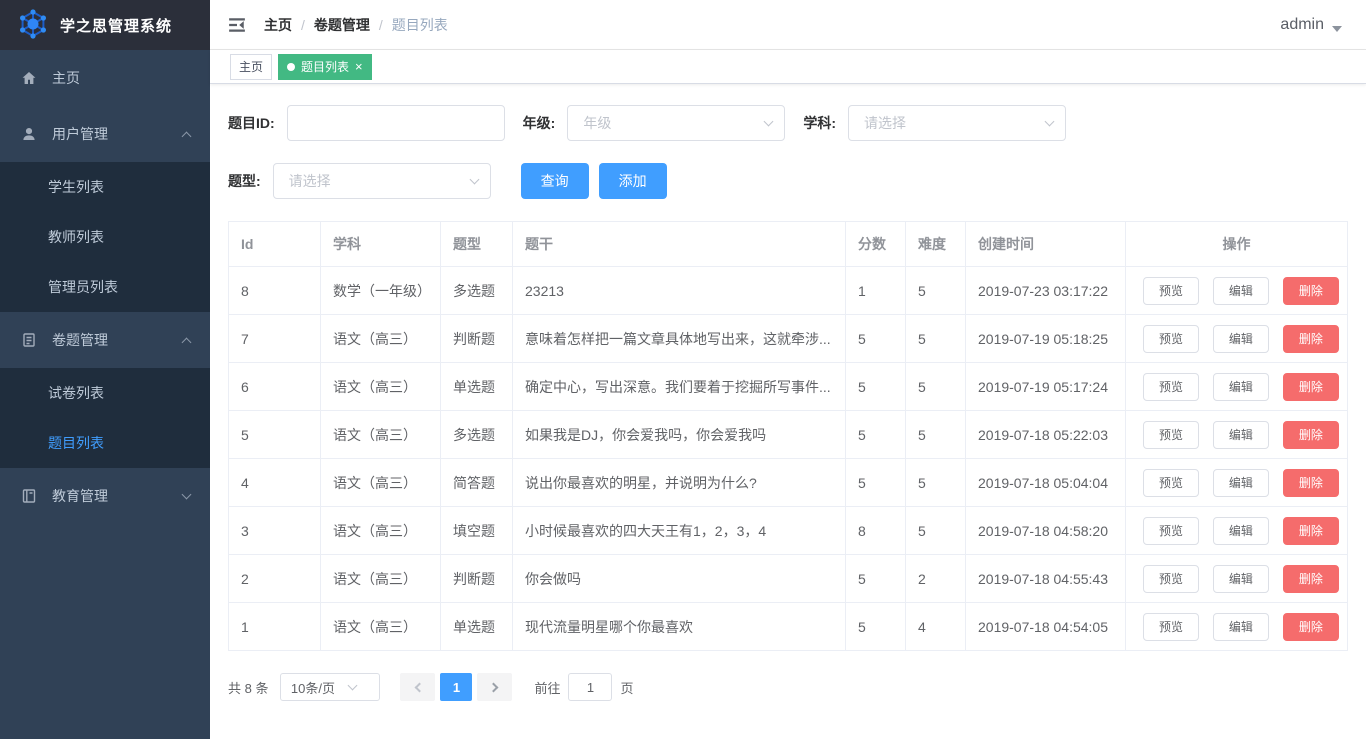 The height and width of the screenshot is (739, 1366). Describe the element at coordinates (1045, 386) in the screenshot. I see `cell-created: 2019-07-19 05:17:24` at that location.